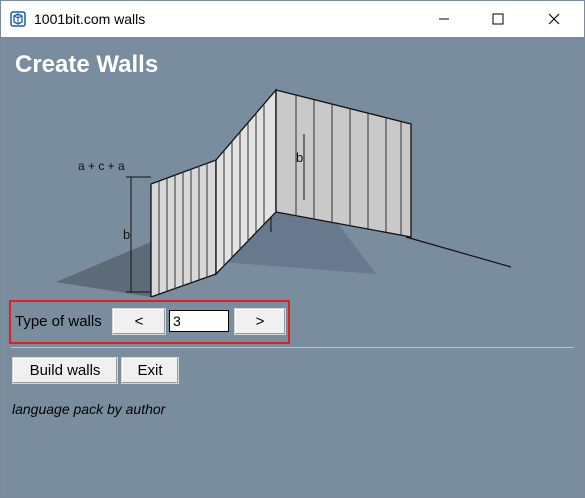  What do you see at coordinates (150, 370) in the screenshot?
I see `exit-button: Exit` at bounding box center [150, 370].